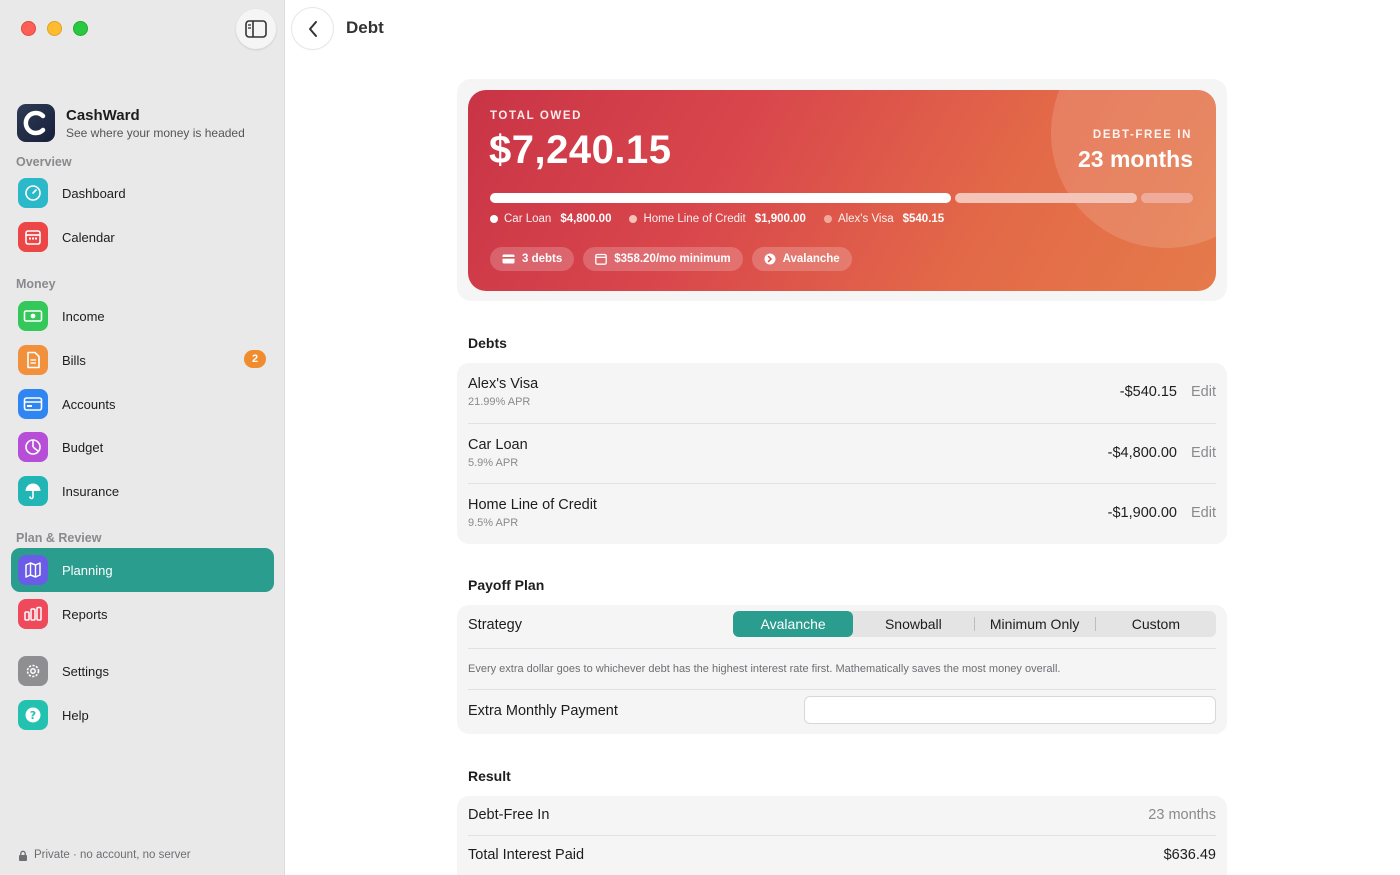 The height and width of the screenshot is (875, 1400). Describe the element at coordinates (33, 491) in the screenshot. I see `umbrella-icon` at that location.